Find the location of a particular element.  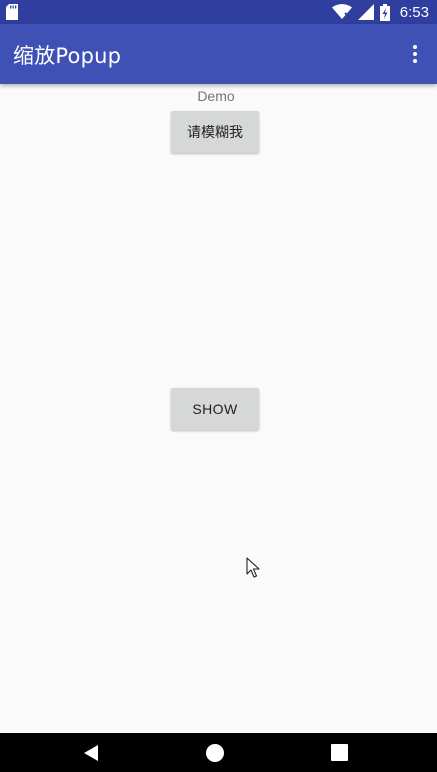

cursor-icon is located at coordinates (253, 567).